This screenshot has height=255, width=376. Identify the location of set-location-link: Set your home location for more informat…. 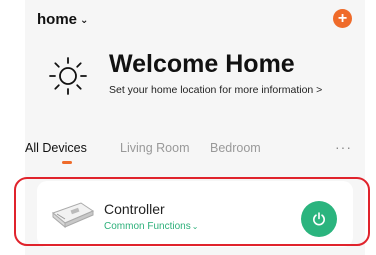
(215, 90).